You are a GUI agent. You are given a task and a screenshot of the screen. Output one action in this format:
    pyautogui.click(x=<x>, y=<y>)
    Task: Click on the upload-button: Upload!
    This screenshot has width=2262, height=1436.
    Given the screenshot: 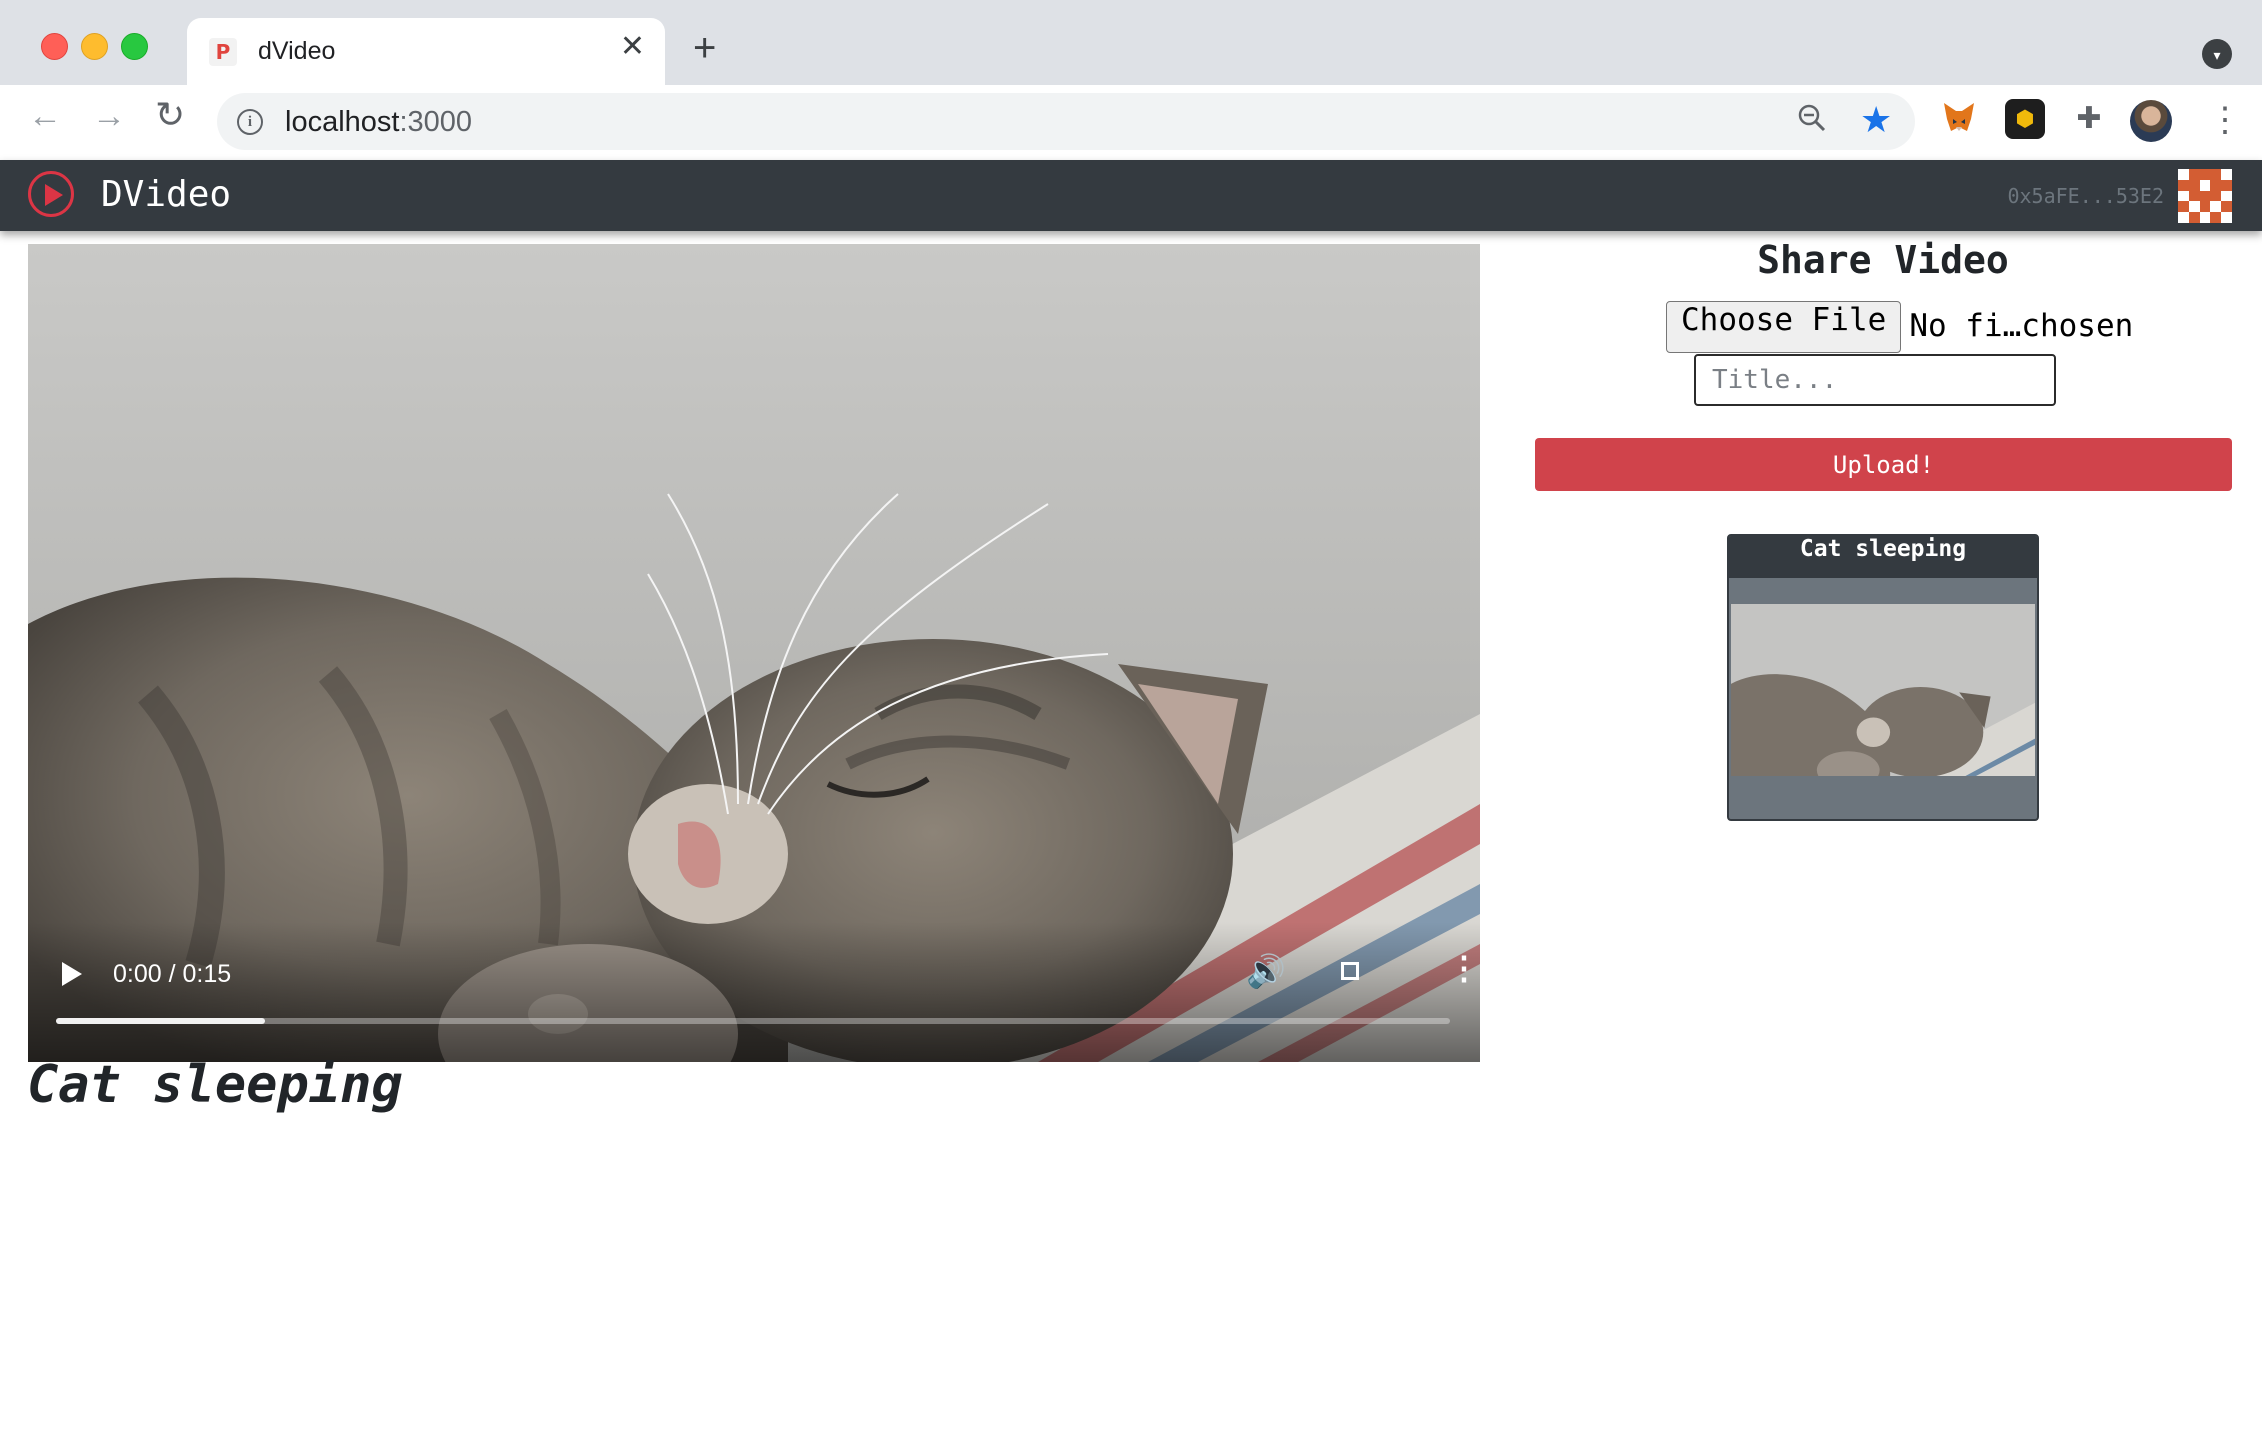 What is the action you would take?
    pyautogui.click(x=1883, y=464)
    